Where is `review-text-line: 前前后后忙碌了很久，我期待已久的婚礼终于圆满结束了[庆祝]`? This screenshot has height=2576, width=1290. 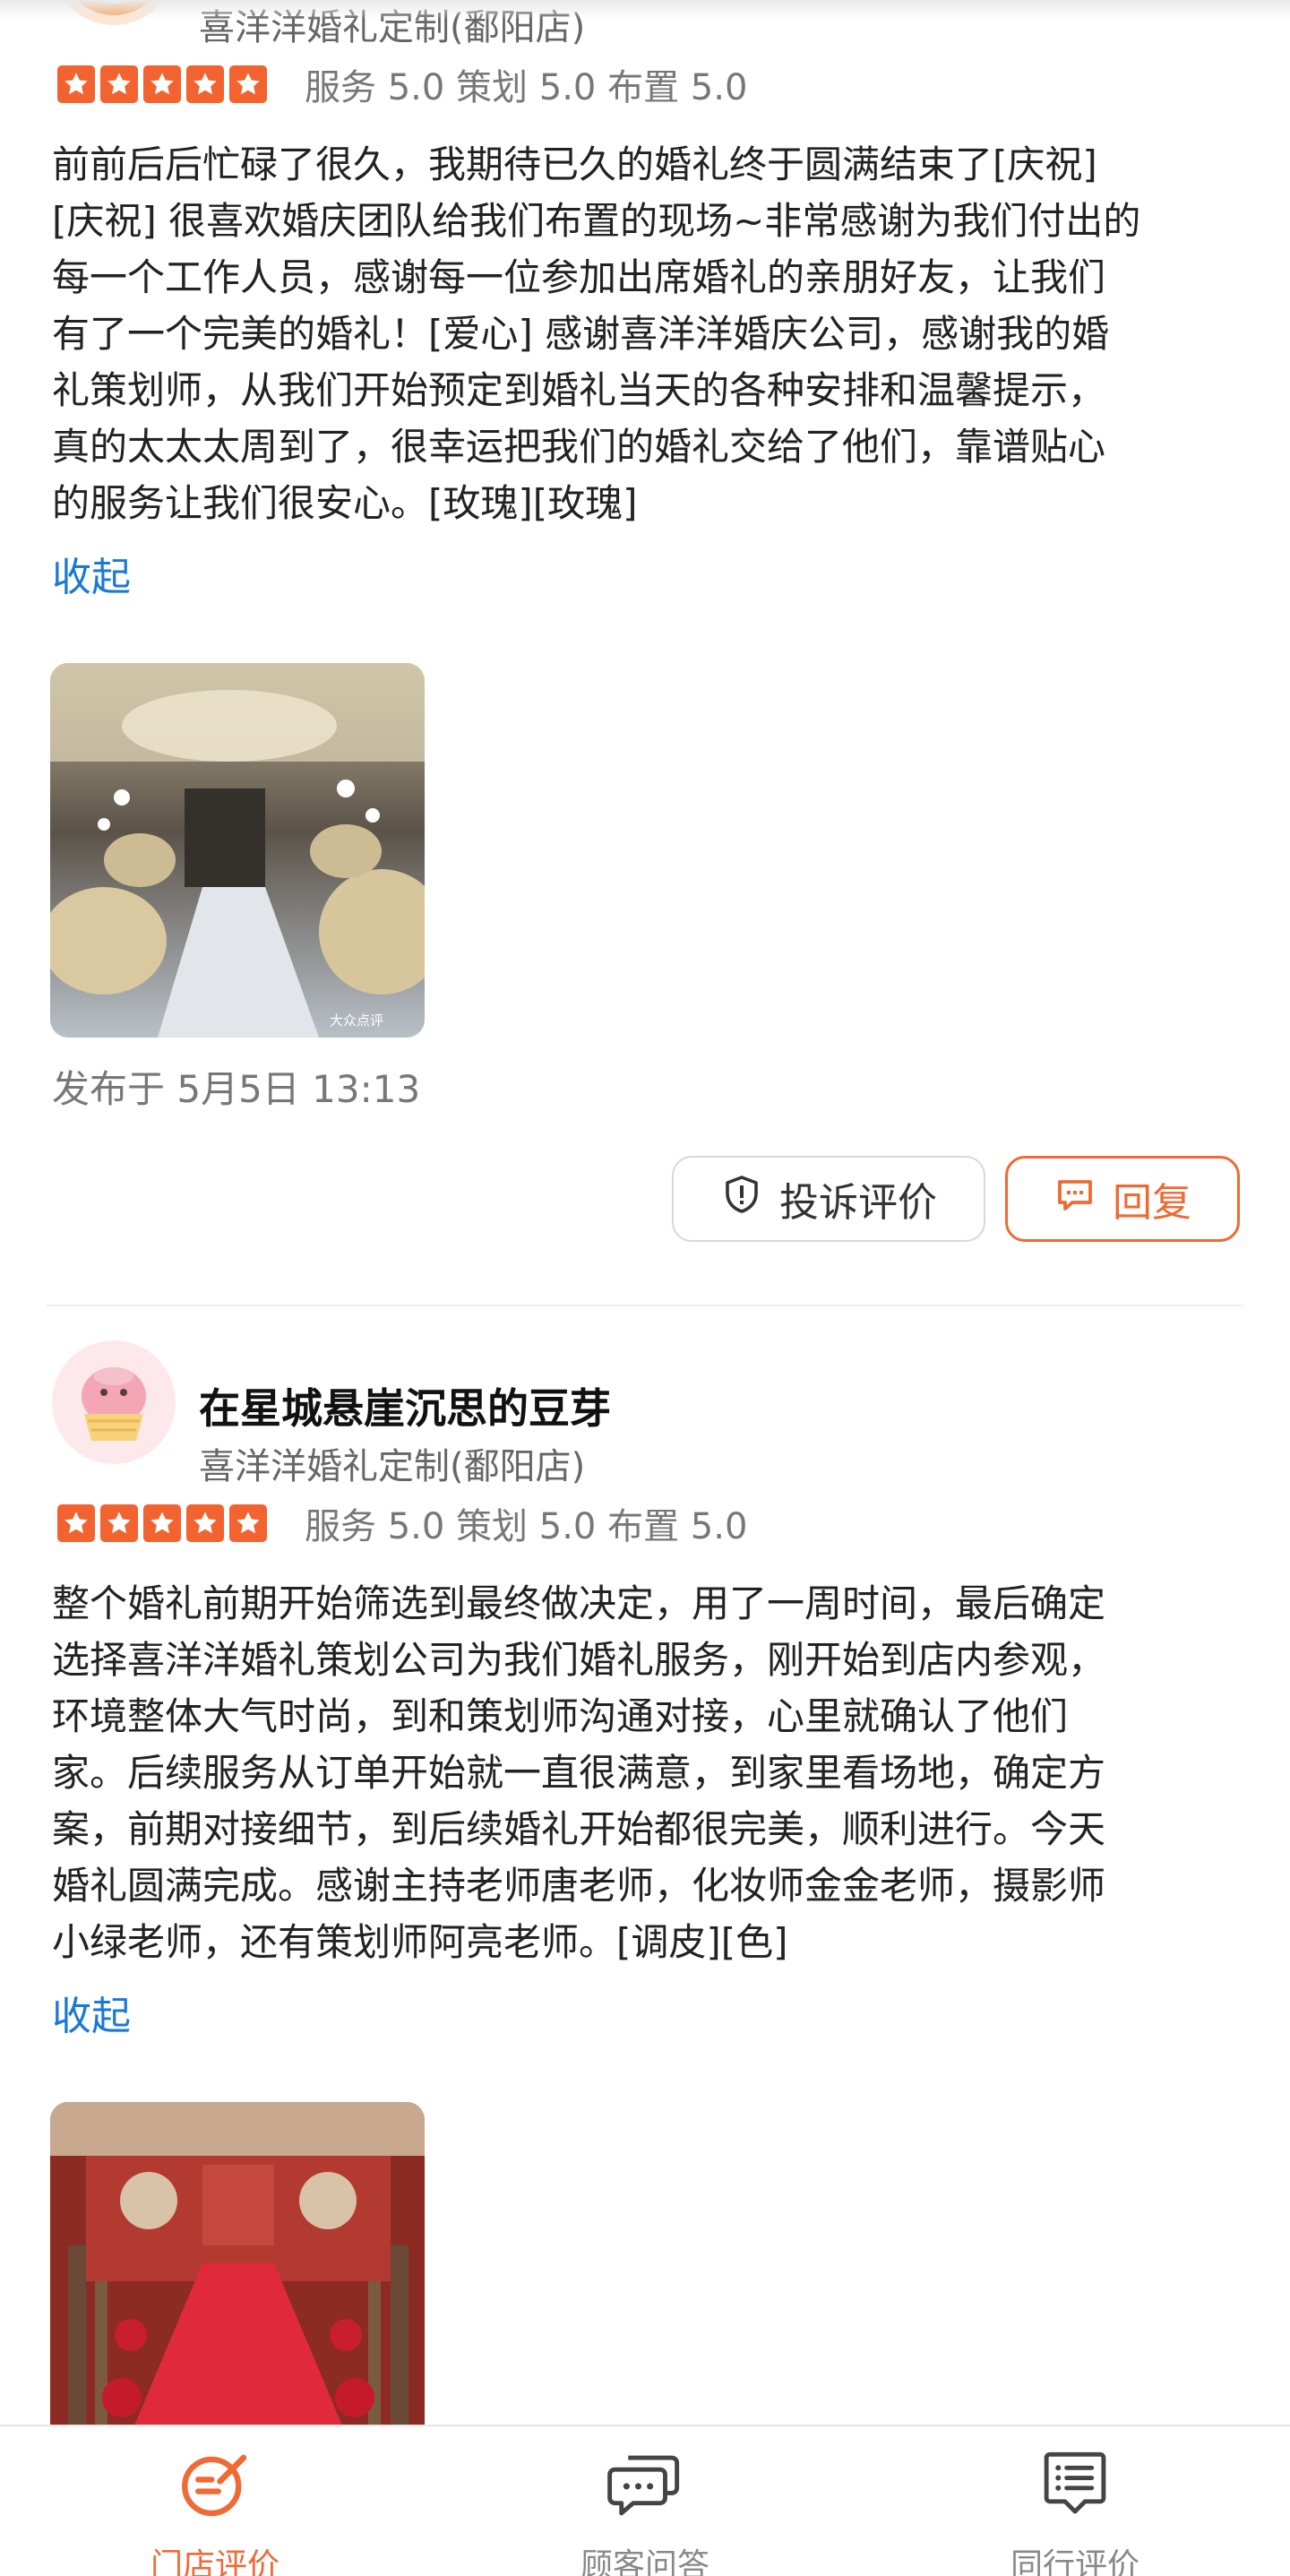 review-text-line: 前前后后忙碌了很久，我期待已久的婚礼终于圆满结束了[庆祝] is located at coordinates (575, 164).